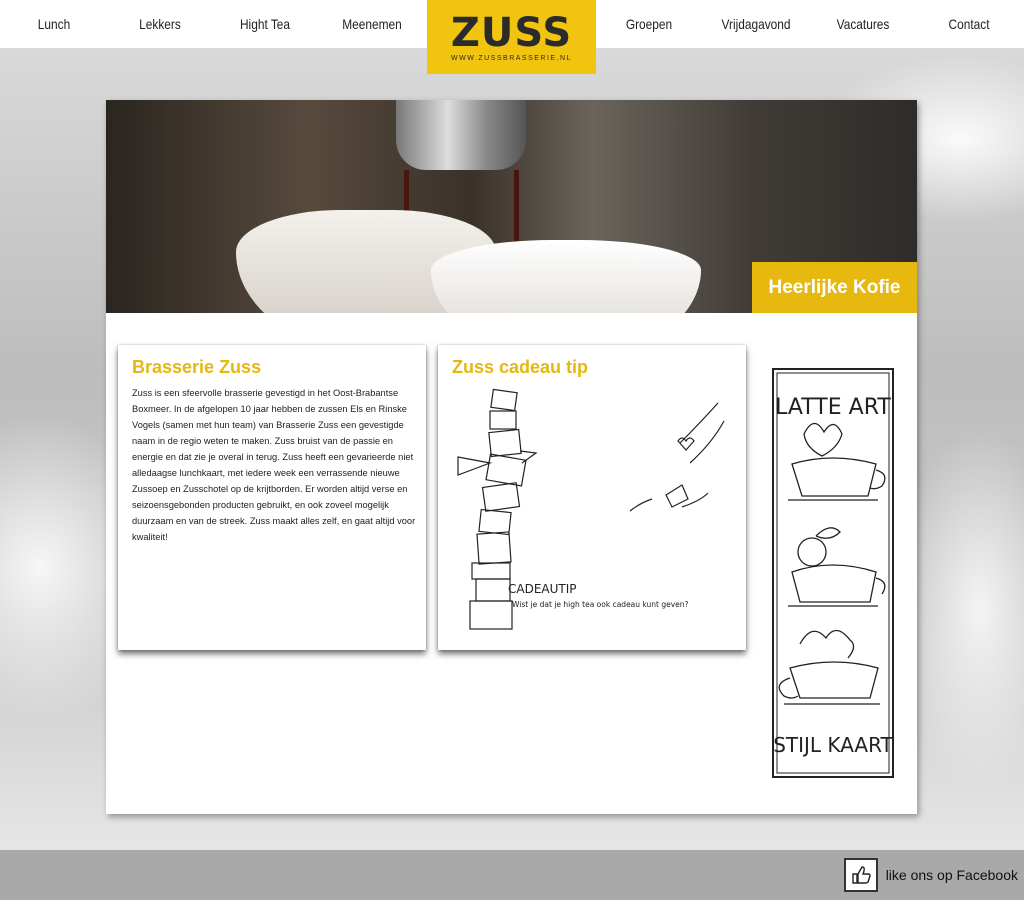 This screenshot has height=900, width=1024. Describe the element at coordinates (566, 276) in the screenshot. I see `coffee-cup-image` at that location.